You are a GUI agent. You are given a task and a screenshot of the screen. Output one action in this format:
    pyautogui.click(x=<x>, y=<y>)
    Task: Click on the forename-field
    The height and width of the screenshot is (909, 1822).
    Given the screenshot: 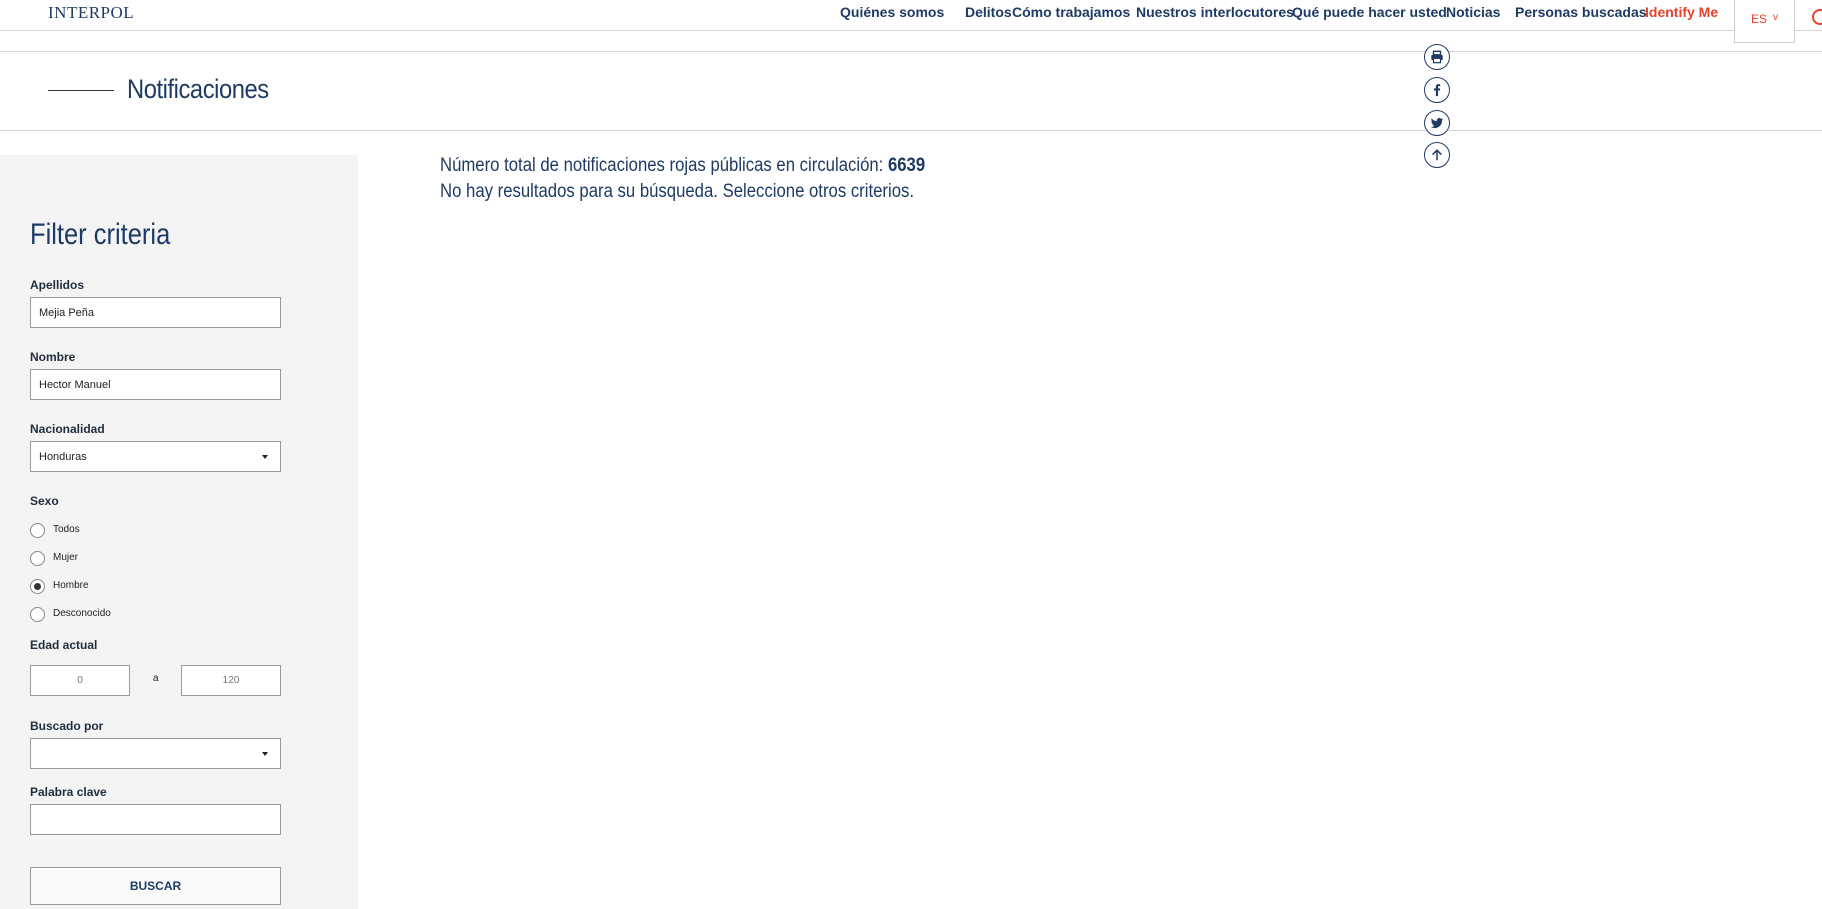 What is the action you would take?
    pyautogui.click(x=155, y=384)
    